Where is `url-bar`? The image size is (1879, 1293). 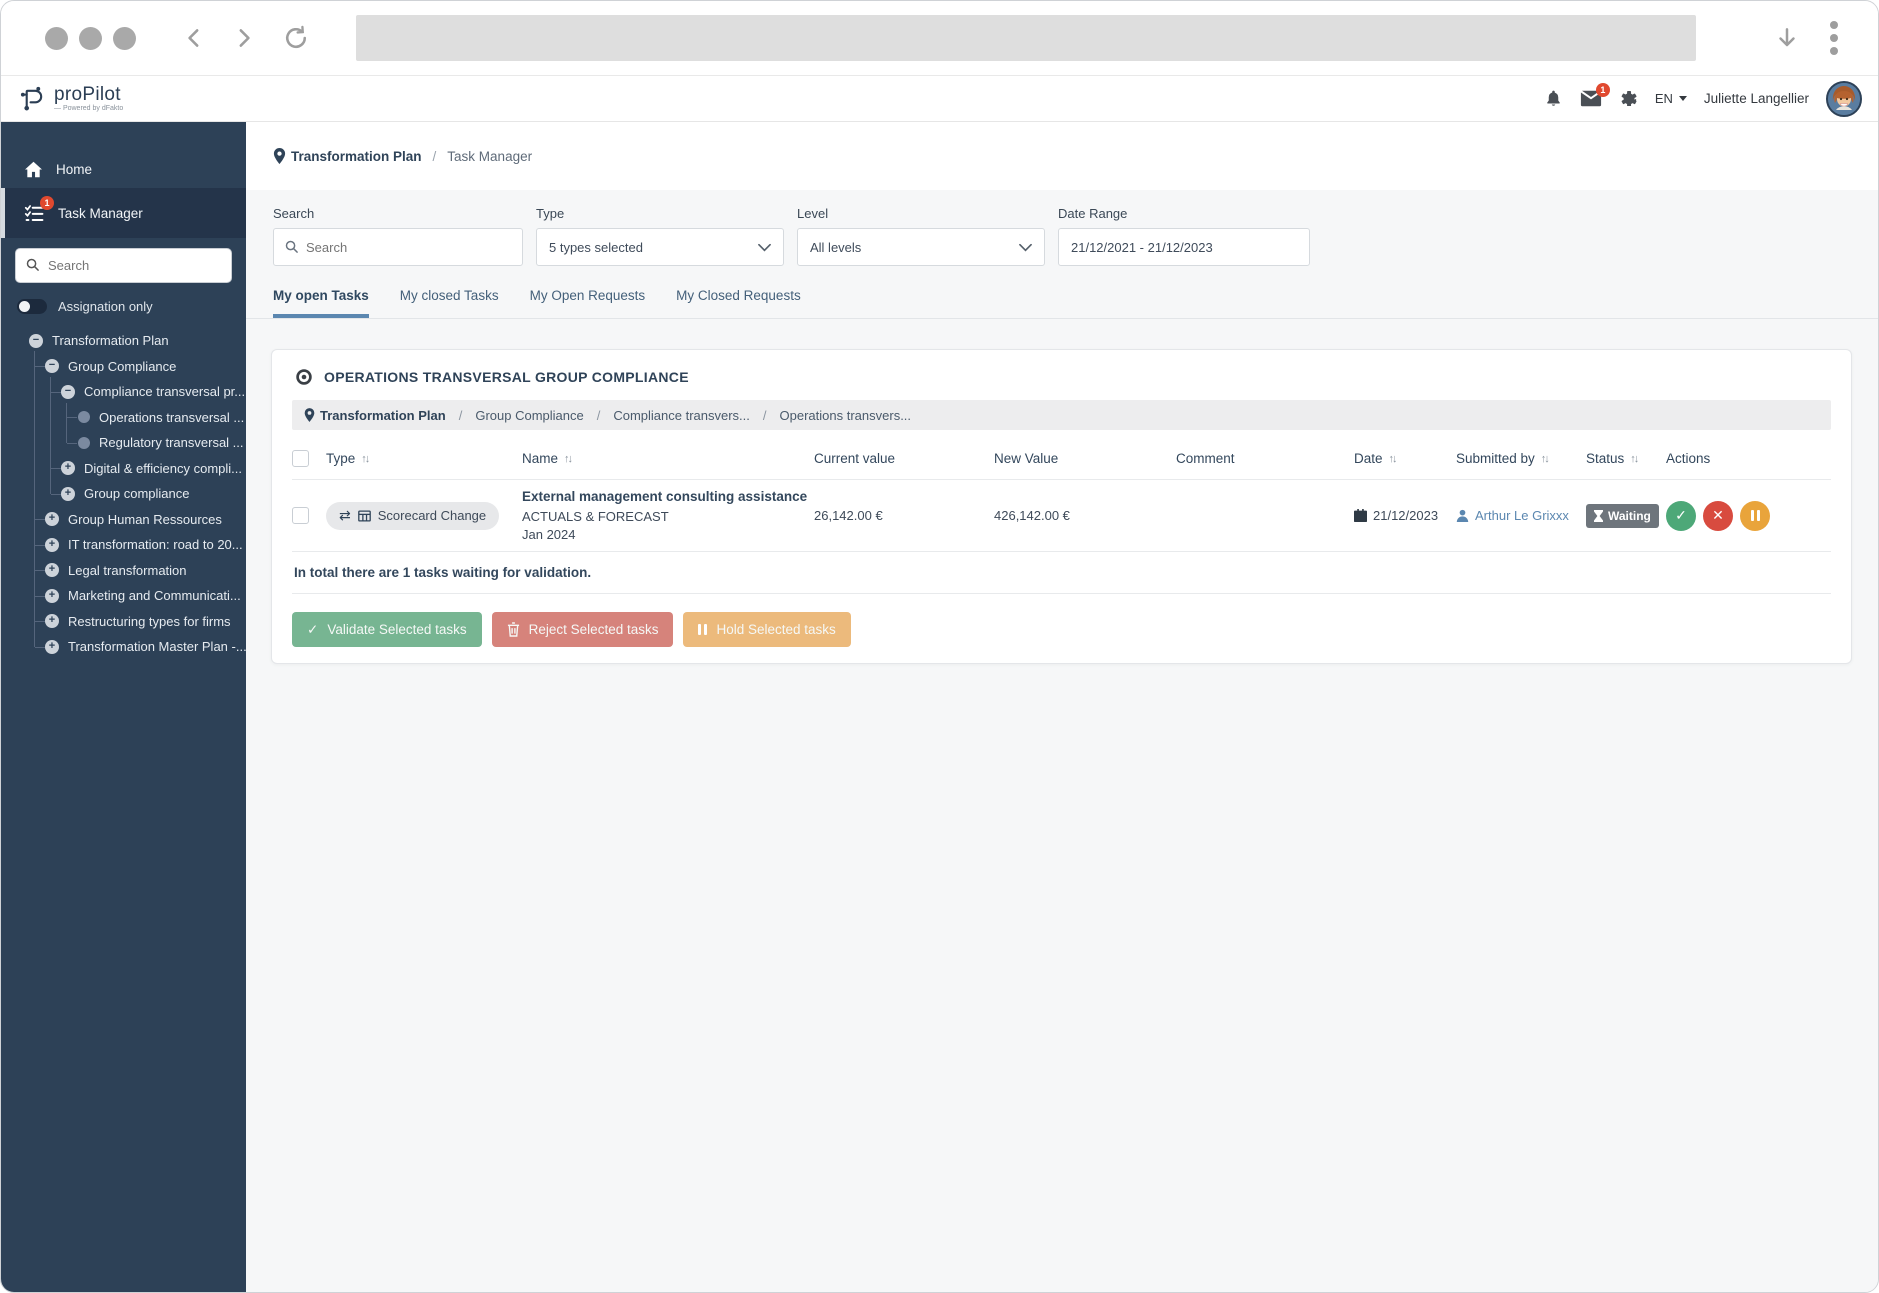
url-bar is located at coordinates (1026, 38).